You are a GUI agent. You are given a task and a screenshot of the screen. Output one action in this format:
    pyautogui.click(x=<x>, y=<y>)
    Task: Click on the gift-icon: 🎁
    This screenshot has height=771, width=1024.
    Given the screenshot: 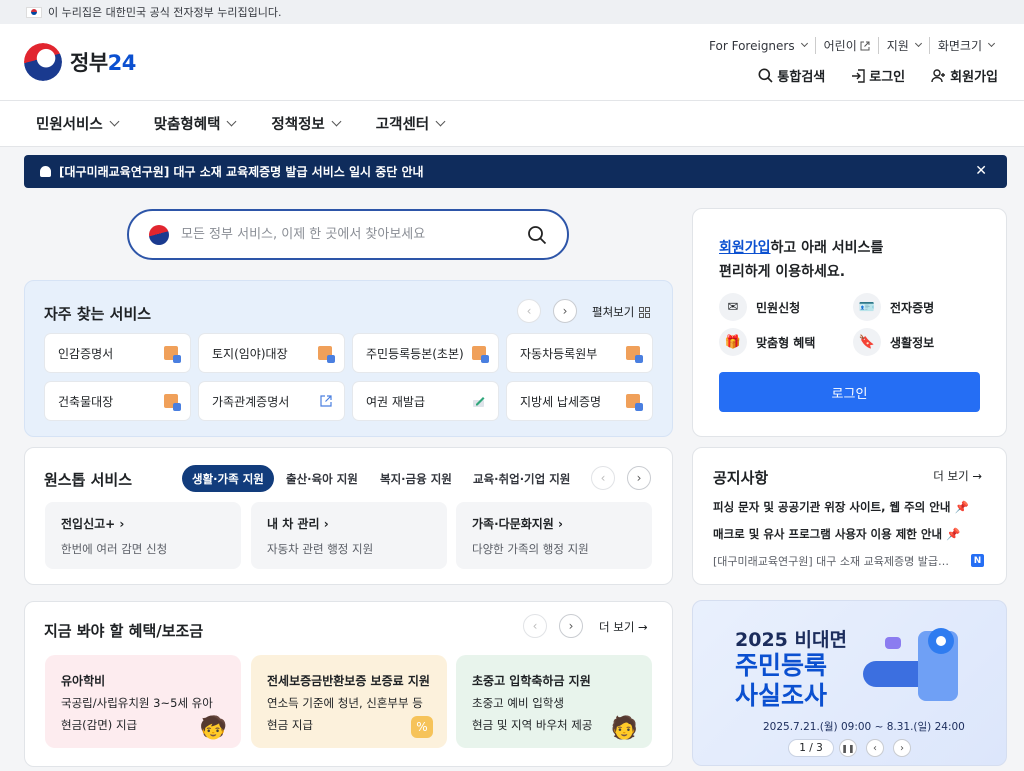 What is the action you would take?
    pyautogui.click(x=733, y=342)
    